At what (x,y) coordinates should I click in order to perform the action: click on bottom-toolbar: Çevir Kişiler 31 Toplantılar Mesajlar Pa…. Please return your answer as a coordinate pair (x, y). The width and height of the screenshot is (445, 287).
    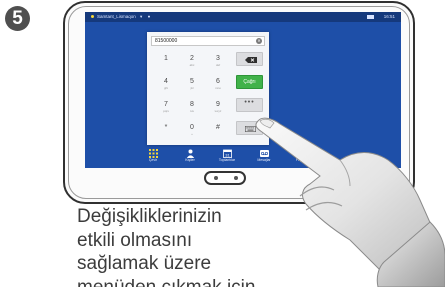
    Looking at the image, I should click on (243, 158).